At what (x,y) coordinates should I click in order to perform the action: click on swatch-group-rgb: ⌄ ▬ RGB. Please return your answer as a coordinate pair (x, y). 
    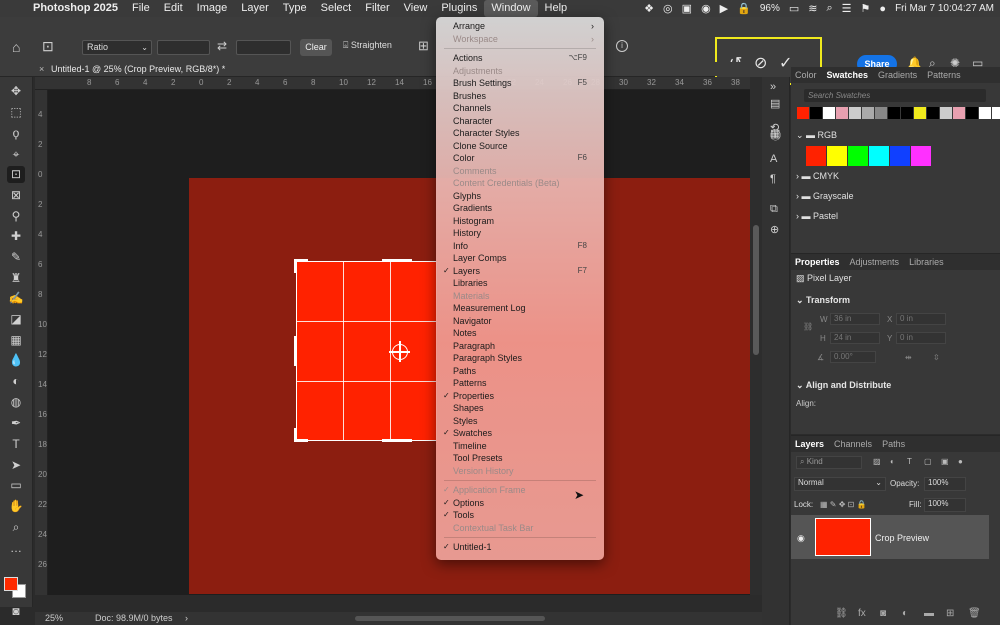
    Looking at the image, I should click on (816, 135).